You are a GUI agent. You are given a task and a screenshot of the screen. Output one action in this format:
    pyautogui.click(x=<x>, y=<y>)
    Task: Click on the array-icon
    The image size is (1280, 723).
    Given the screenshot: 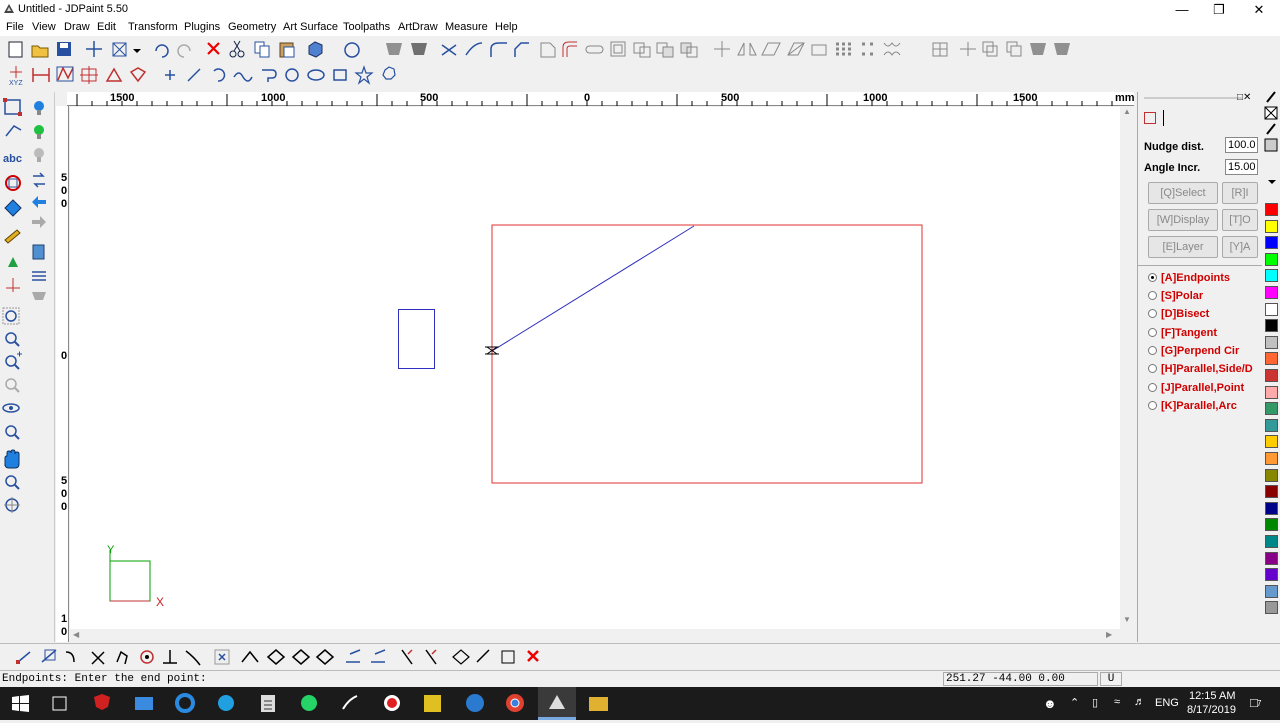 What is the action you would take?
    pyautogui.click(x=843, y=49)
    